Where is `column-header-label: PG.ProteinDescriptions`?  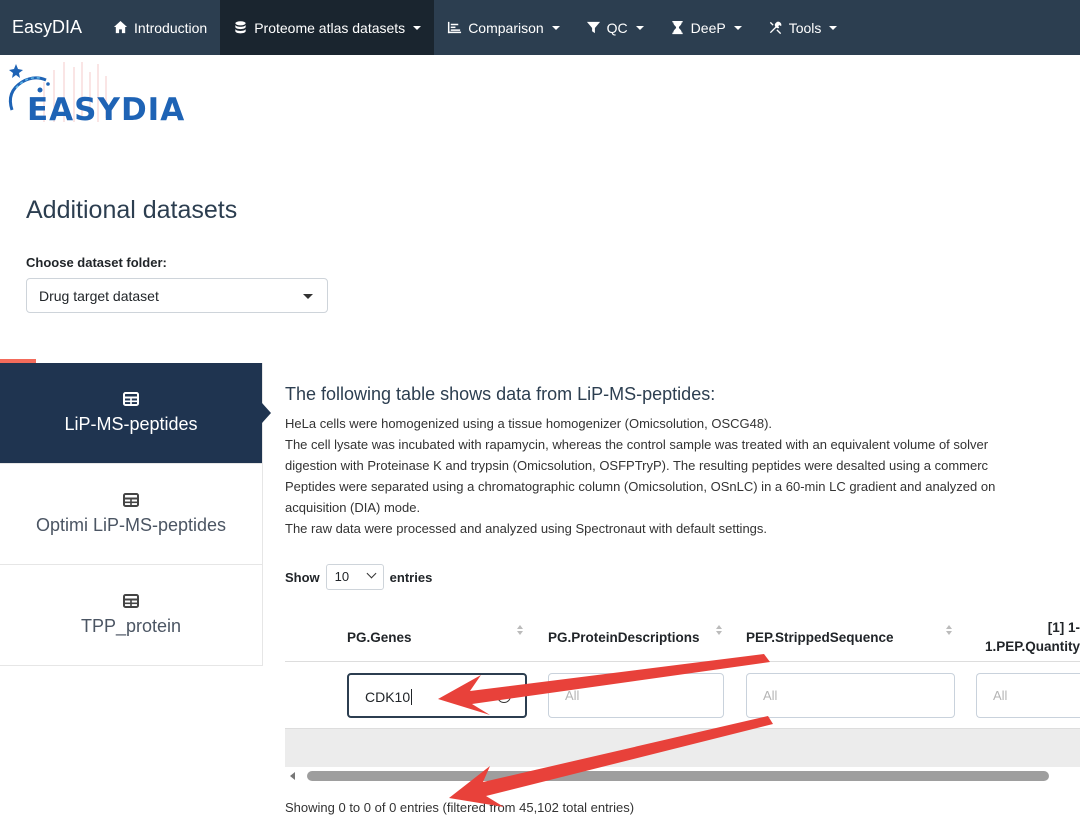 column-header-label: PG.ProteinDescriptions is located at coordinates (624, 637).